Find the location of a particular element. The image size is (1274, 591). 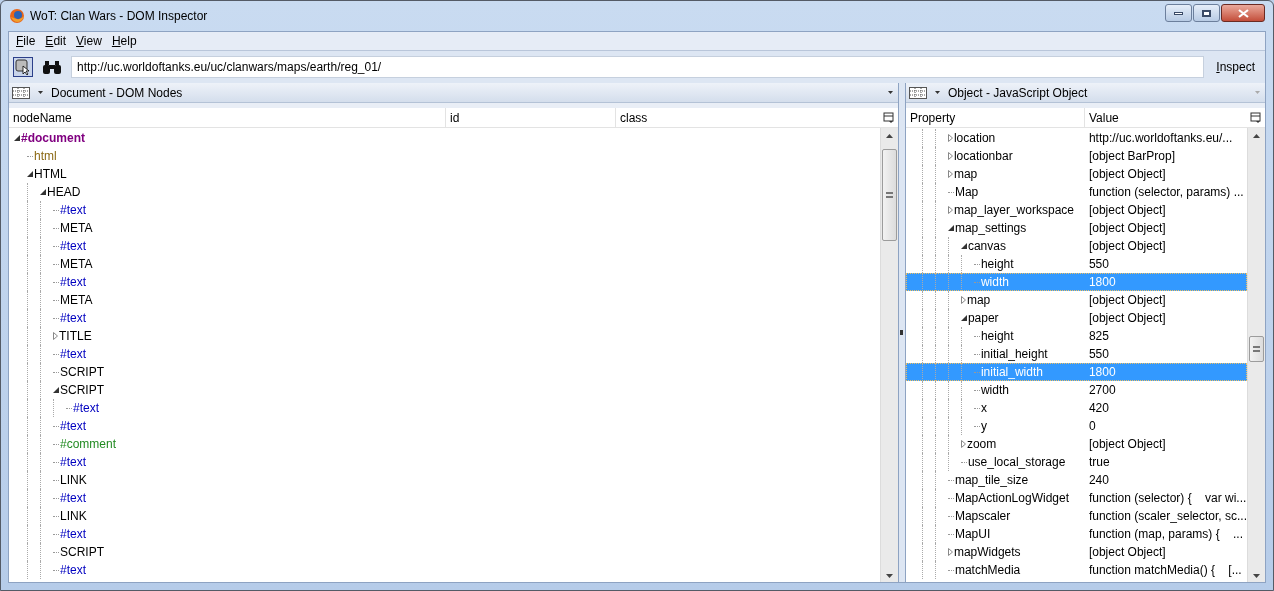

window-title: WoT: Clan Wars - DOM Inspector is located at coordinates (119, 16).